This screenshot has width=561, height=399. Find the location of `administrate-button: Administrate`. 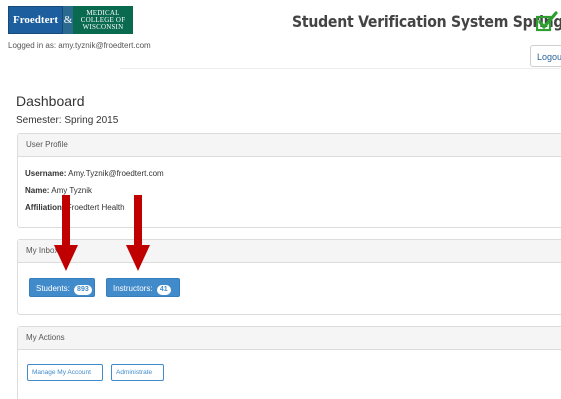

administrate-button: Administrate is located at coordinates (137, 372).